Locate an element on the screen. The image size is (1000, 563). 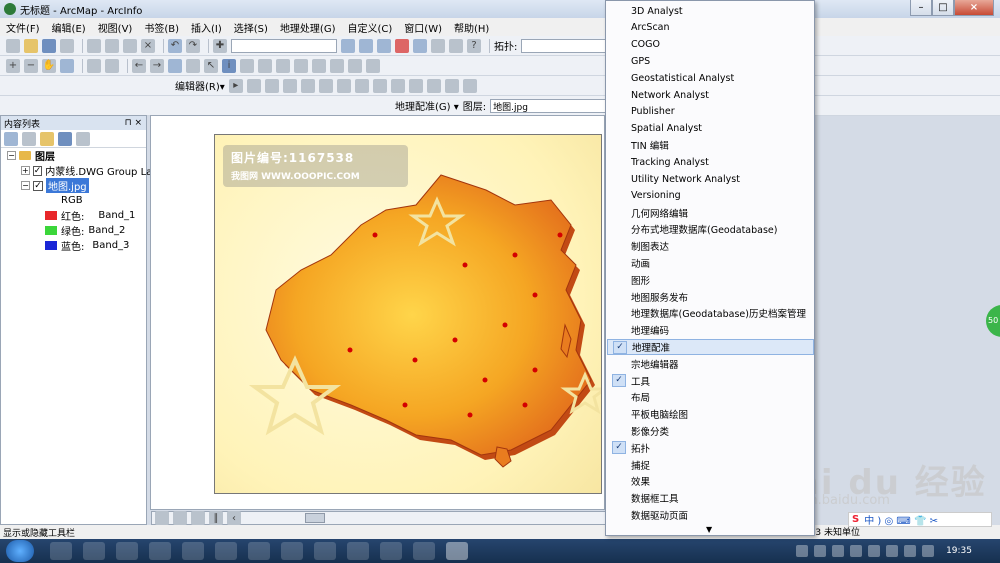
ime-status: 中 ) ◎ ⌨ 👕 ✂ is located at coordinates (901, 519).